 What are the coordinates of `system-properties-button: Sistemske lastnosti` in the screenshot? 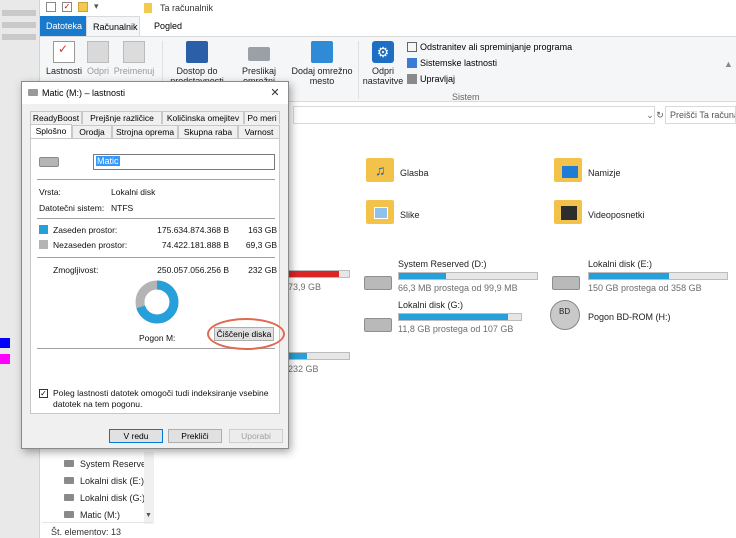 It's located at (452, 63).